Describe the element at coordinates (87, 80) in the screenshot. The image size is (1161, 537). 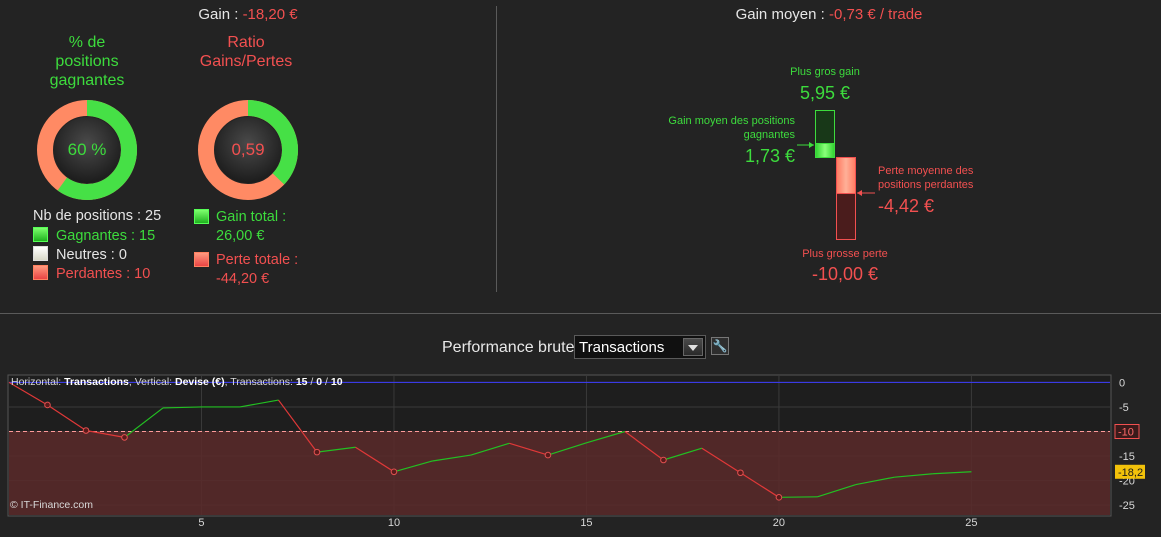
I see `win-ring-label-line: gagnantes` at that location.